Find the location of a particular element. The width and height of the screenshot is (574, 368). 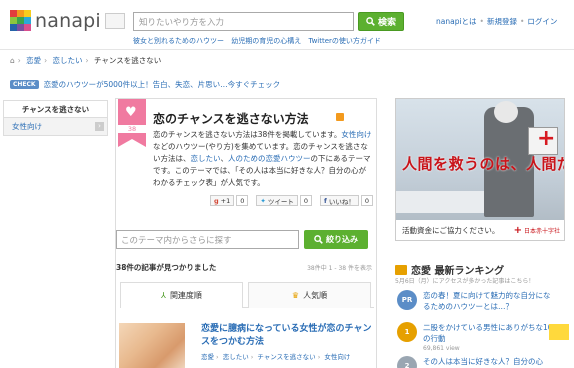

tab-popular: ♛ 人気順 is located at coordinates (309, 295).